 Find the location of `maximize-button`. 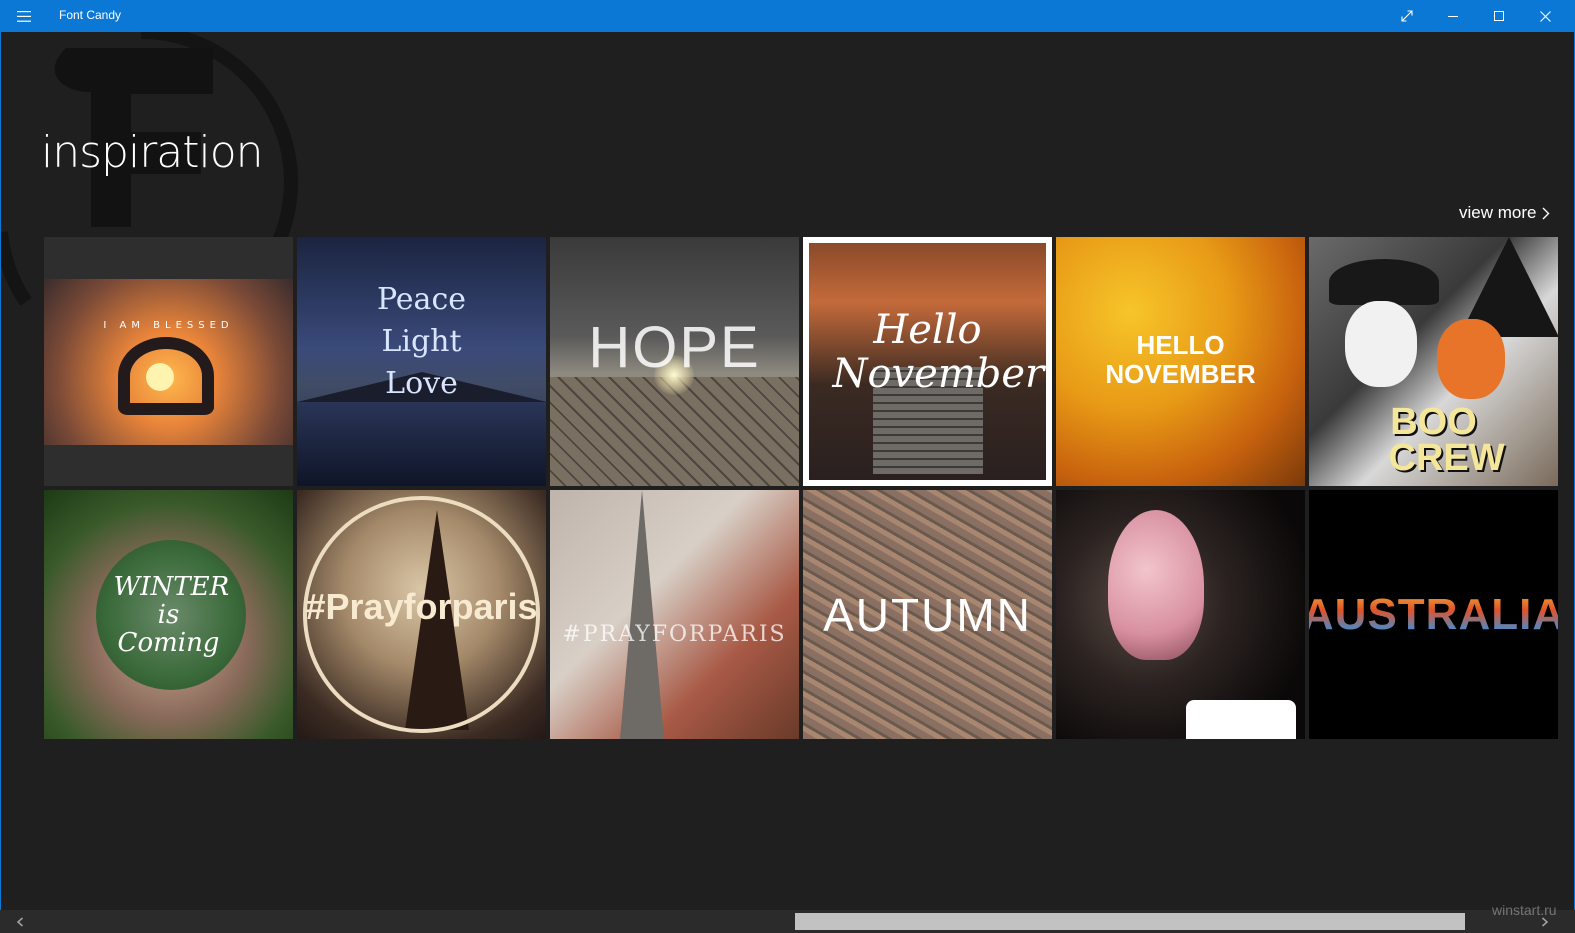

maximize-button is located at coordinates (1499, 16).